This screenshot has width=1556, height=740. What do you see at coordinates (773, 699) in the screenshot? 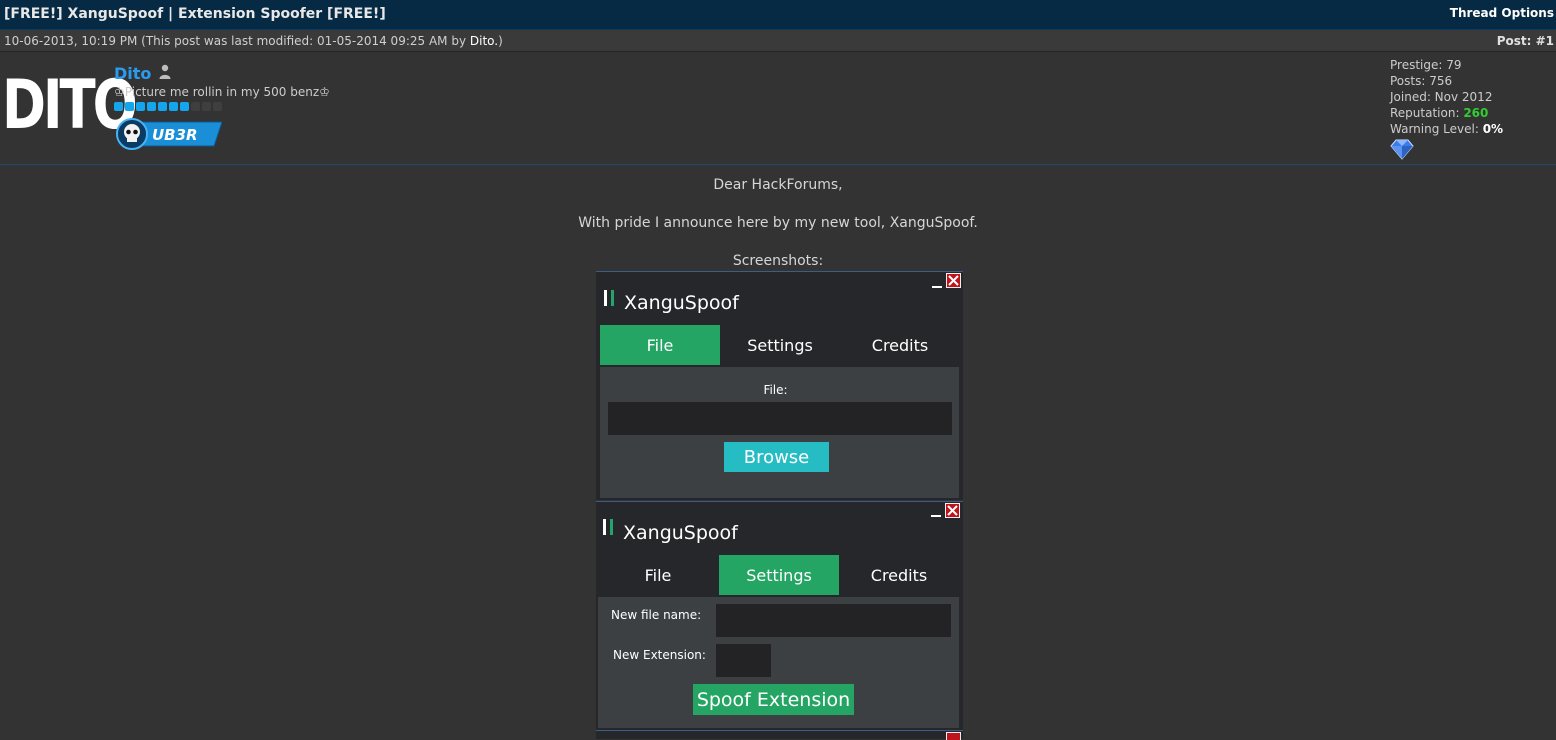
I see `spoof-extension-button: Spoof Extension` at bounding box center [773, 699].